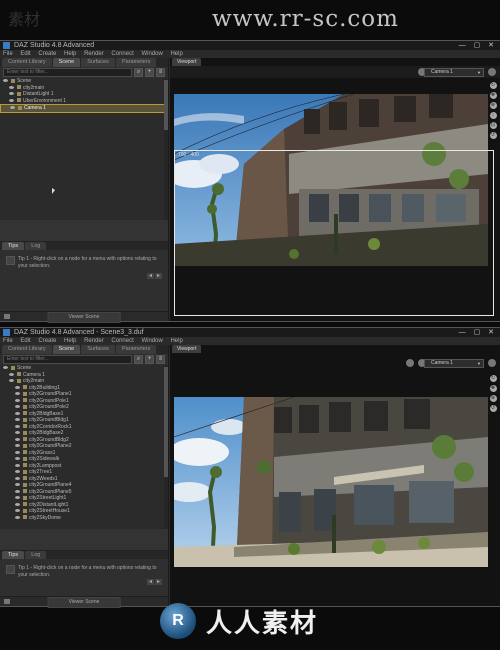 This screenshot has height=650, width=500. I want to click on render-settings-icon, so click(410, 363).